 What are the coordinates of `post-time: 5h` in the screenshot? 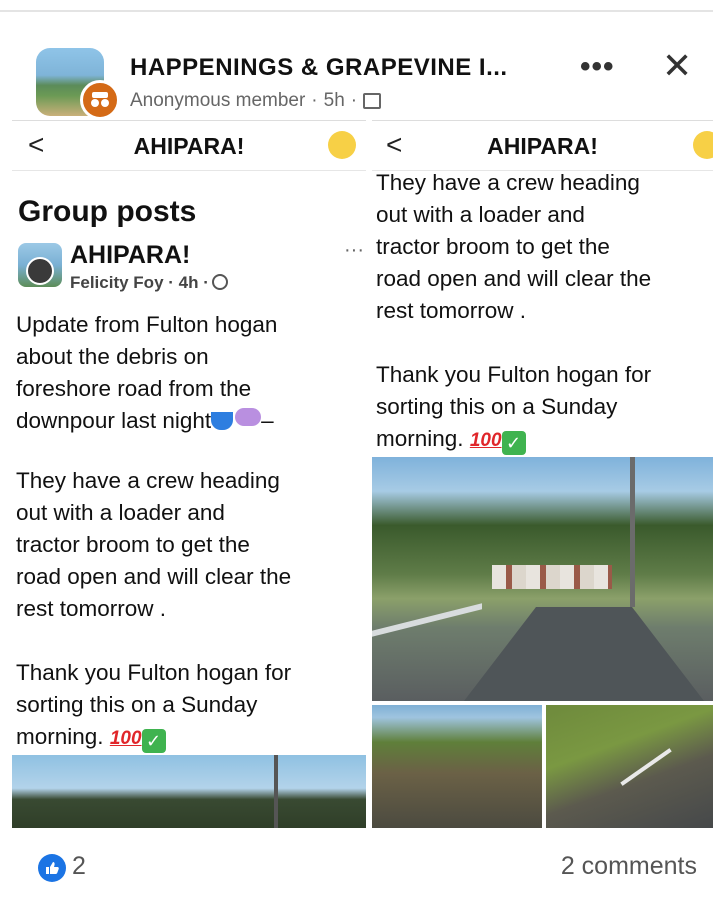 It's located at (334, 100).